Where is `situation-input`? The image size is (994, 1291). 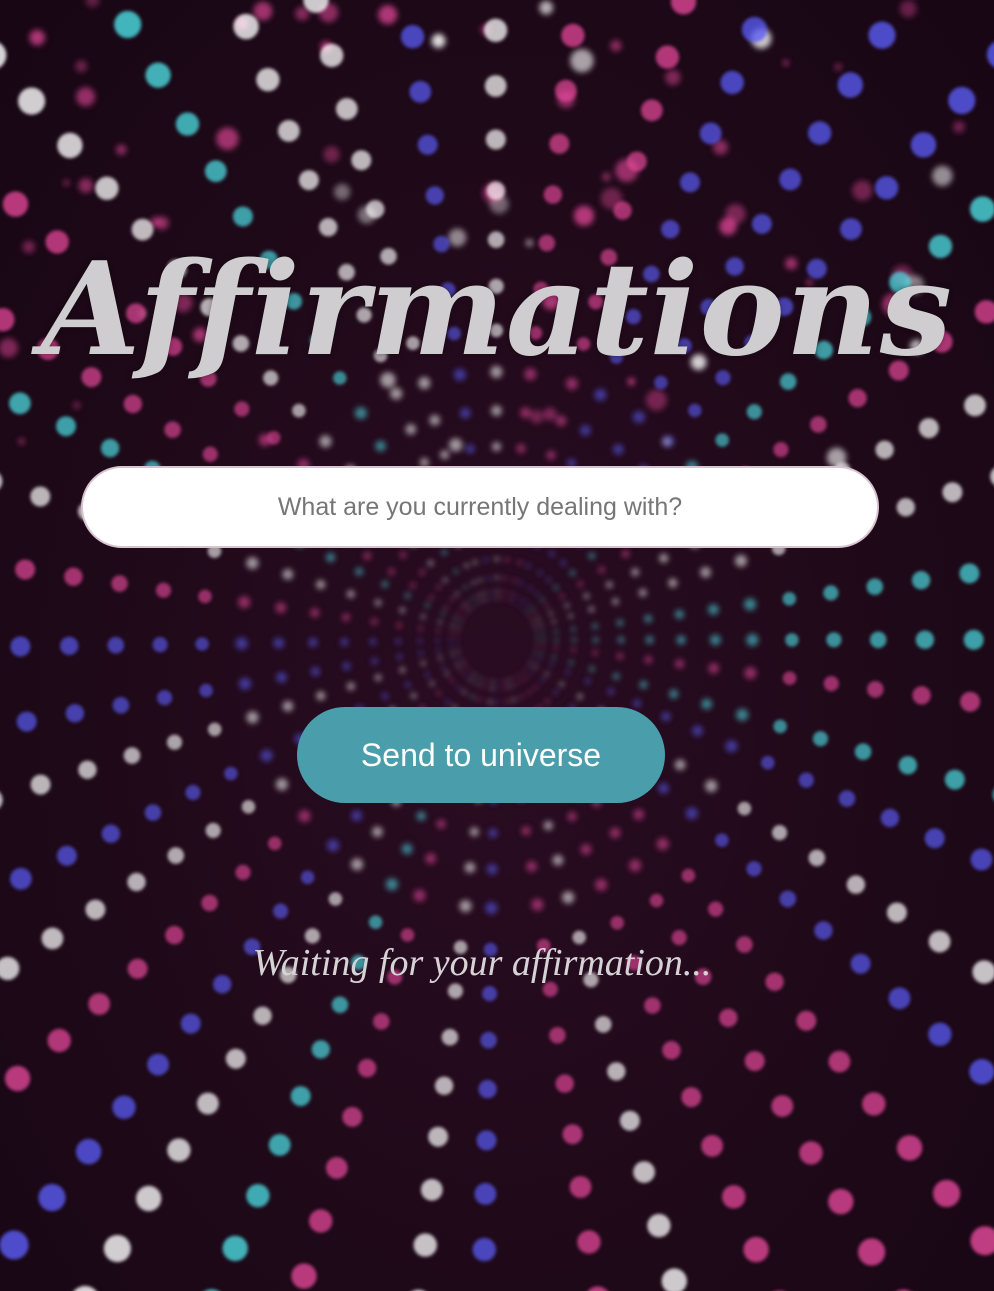 situation-input is located at coordinates (480, 507).